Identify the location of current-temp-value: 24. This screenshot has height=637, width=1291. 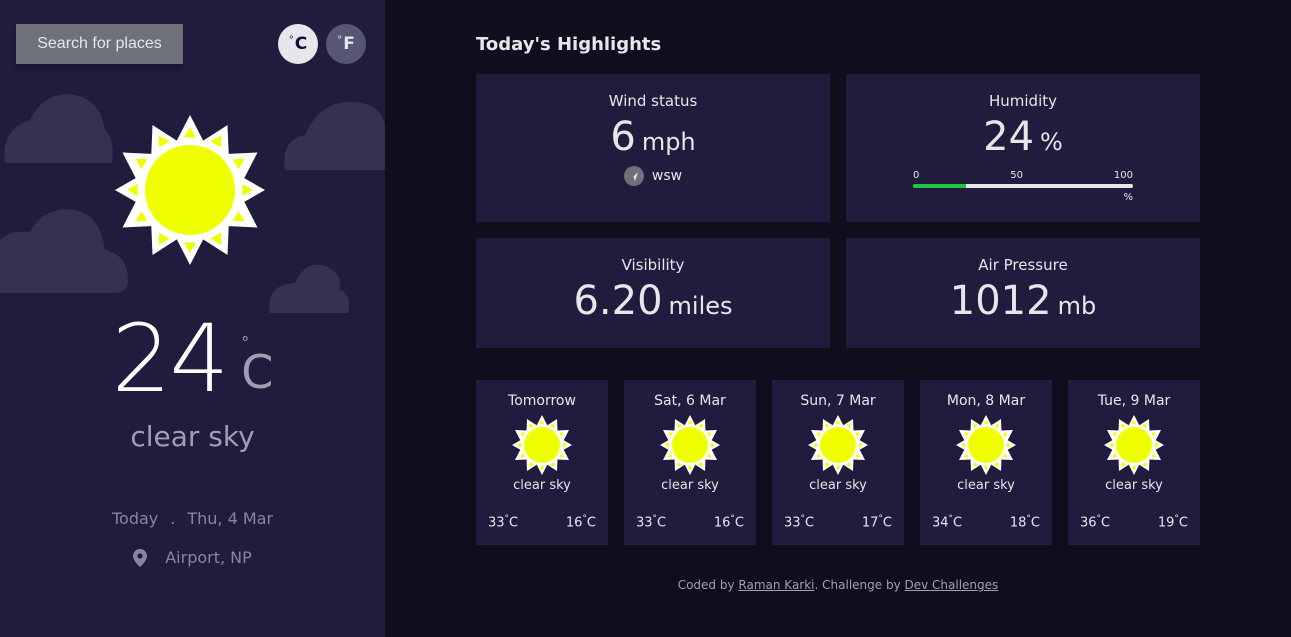
(170, 359).